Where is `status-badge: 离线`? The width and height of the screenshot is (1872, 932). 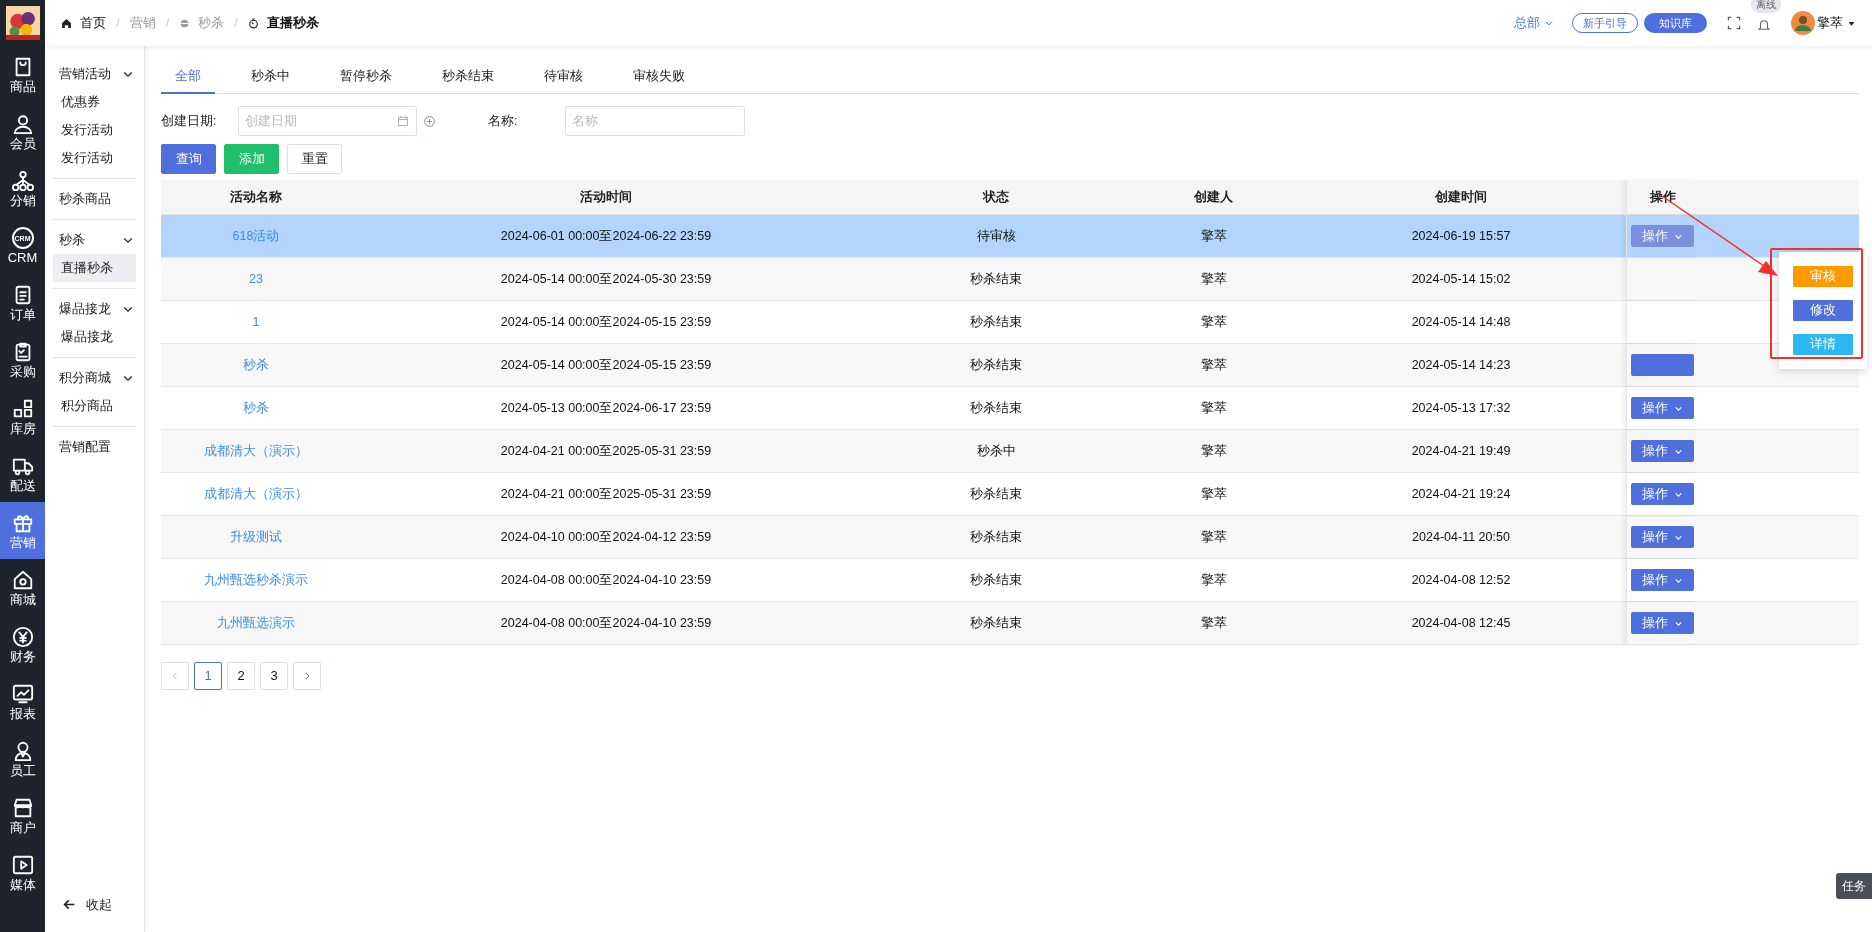
status-badge: 离线 is located at coordinates (1766, 6).